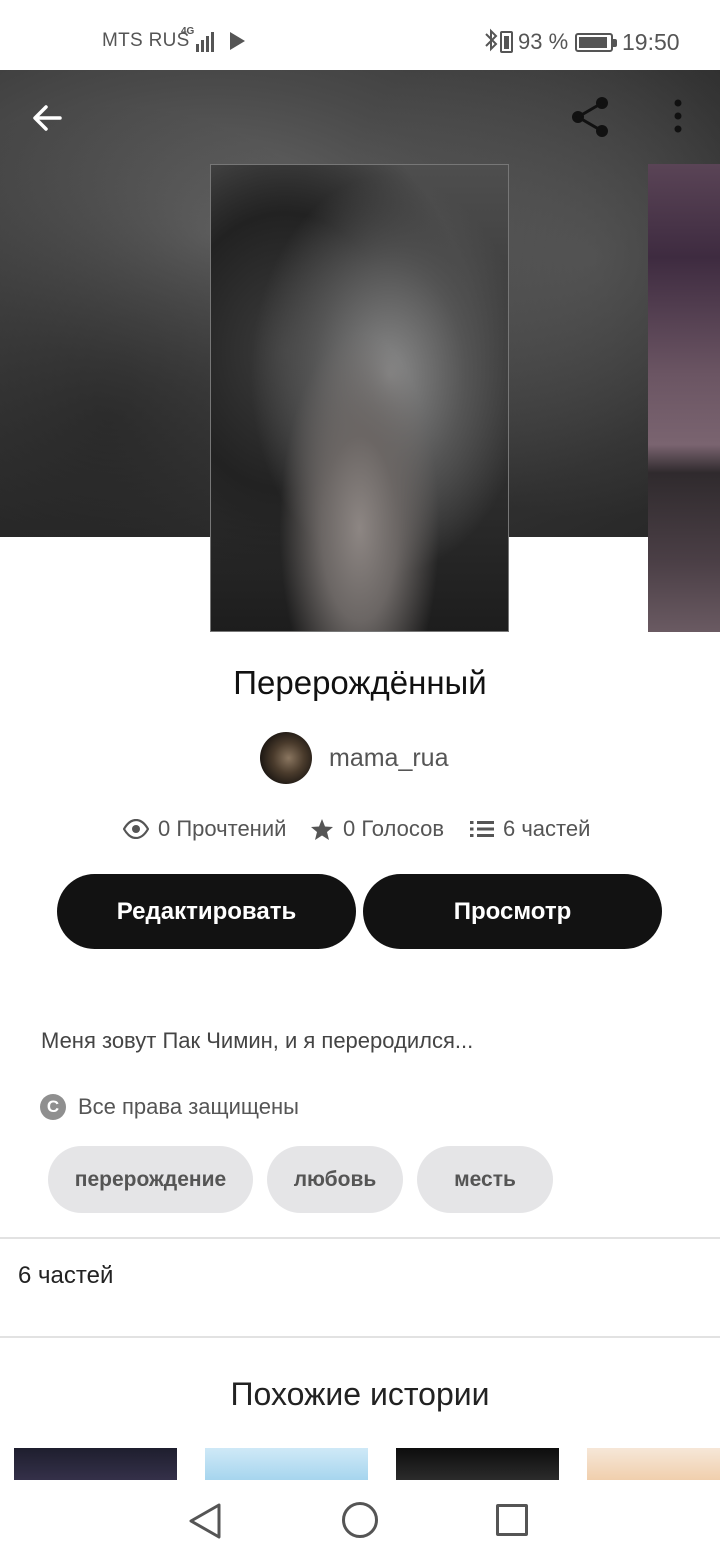 The width and height of the screenshot is (720, 1560). Describe the element at coordinates (237, 41) in the screenshot. I see `play-icon` at that location.